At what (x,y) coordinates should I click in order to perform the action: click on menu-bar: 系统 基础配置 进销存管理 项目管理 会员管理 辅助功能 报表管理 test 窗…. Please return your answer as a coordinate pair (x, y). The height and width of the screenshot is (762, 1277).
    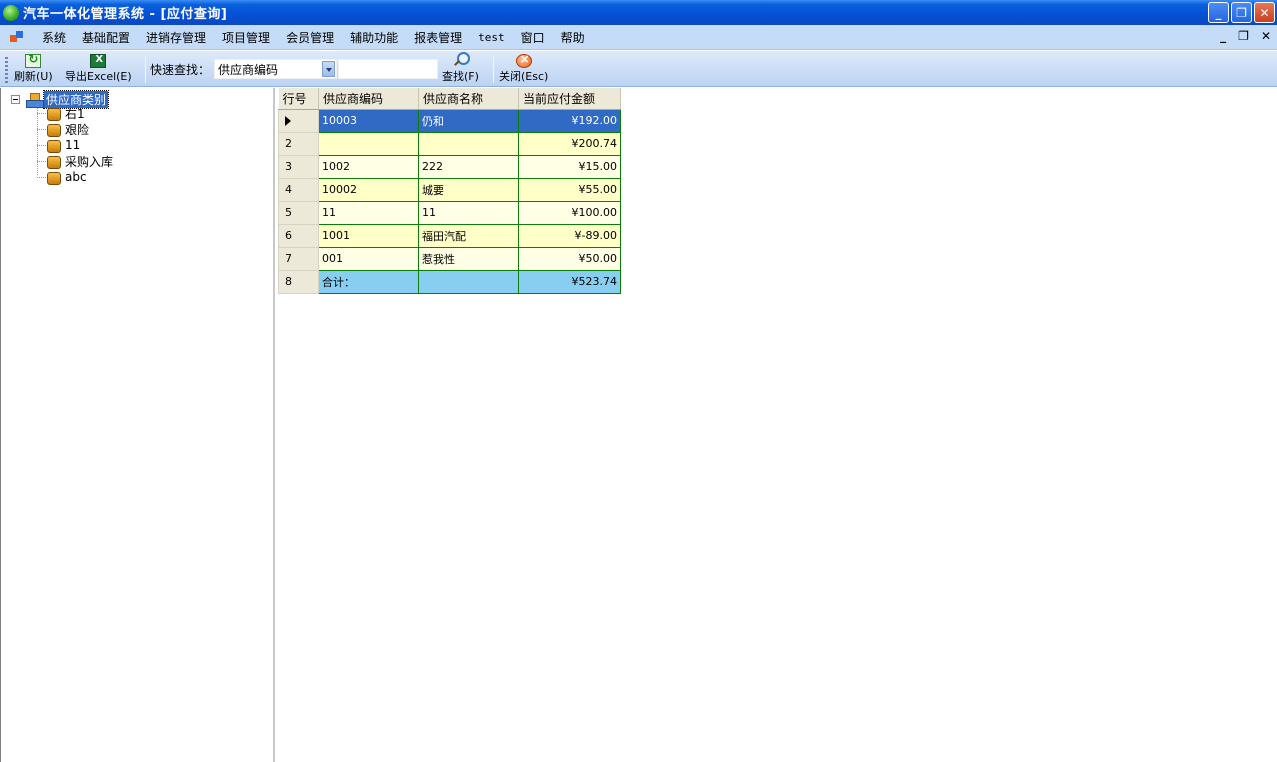
    Looking at the image, I should click on (638, 37).